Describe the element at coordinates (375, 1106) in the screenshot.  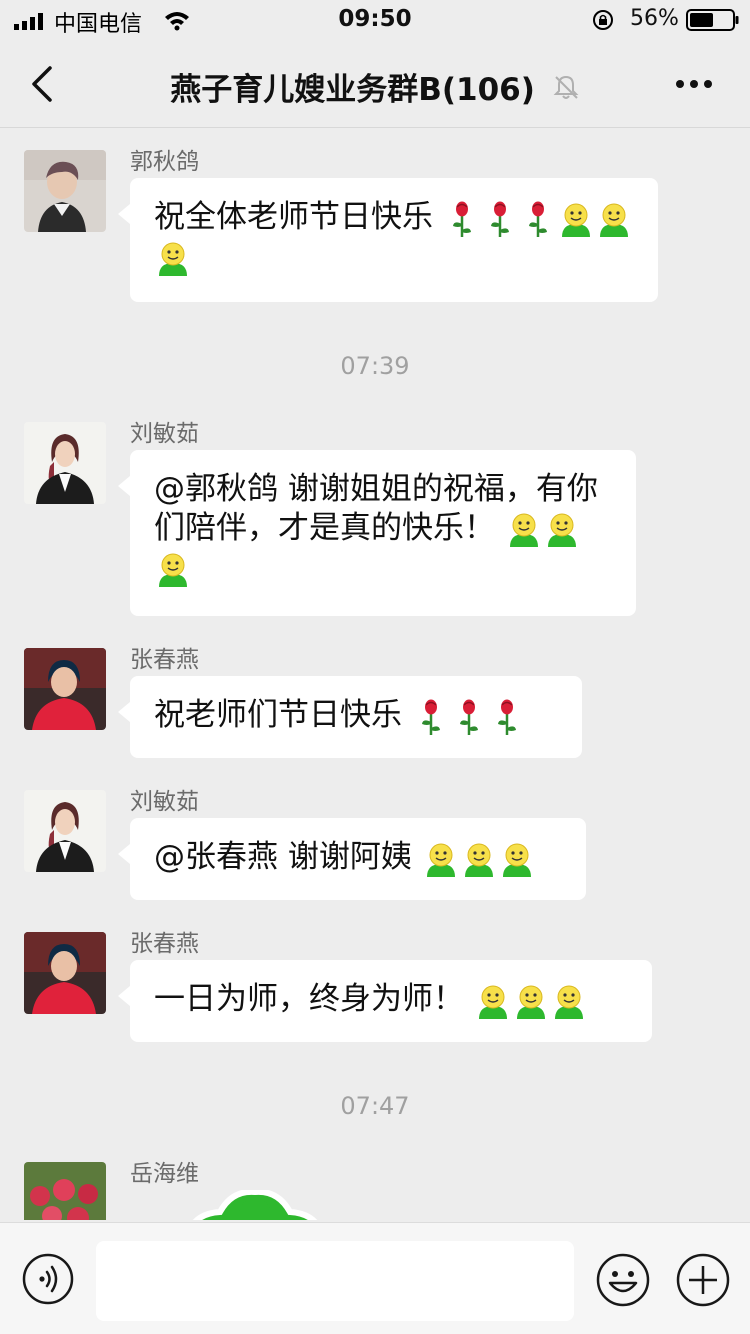
I see `timestamp: 07:47` at that location.